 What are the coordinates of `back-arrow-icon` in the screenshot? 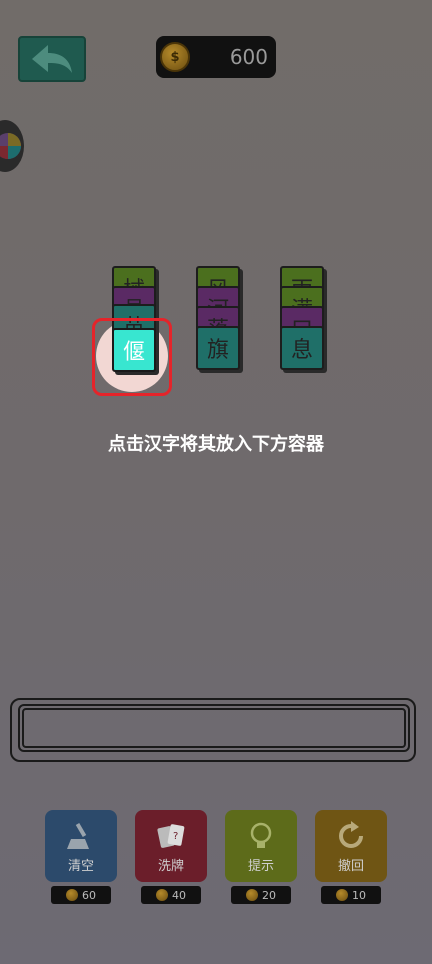 It's located at (52, 59).